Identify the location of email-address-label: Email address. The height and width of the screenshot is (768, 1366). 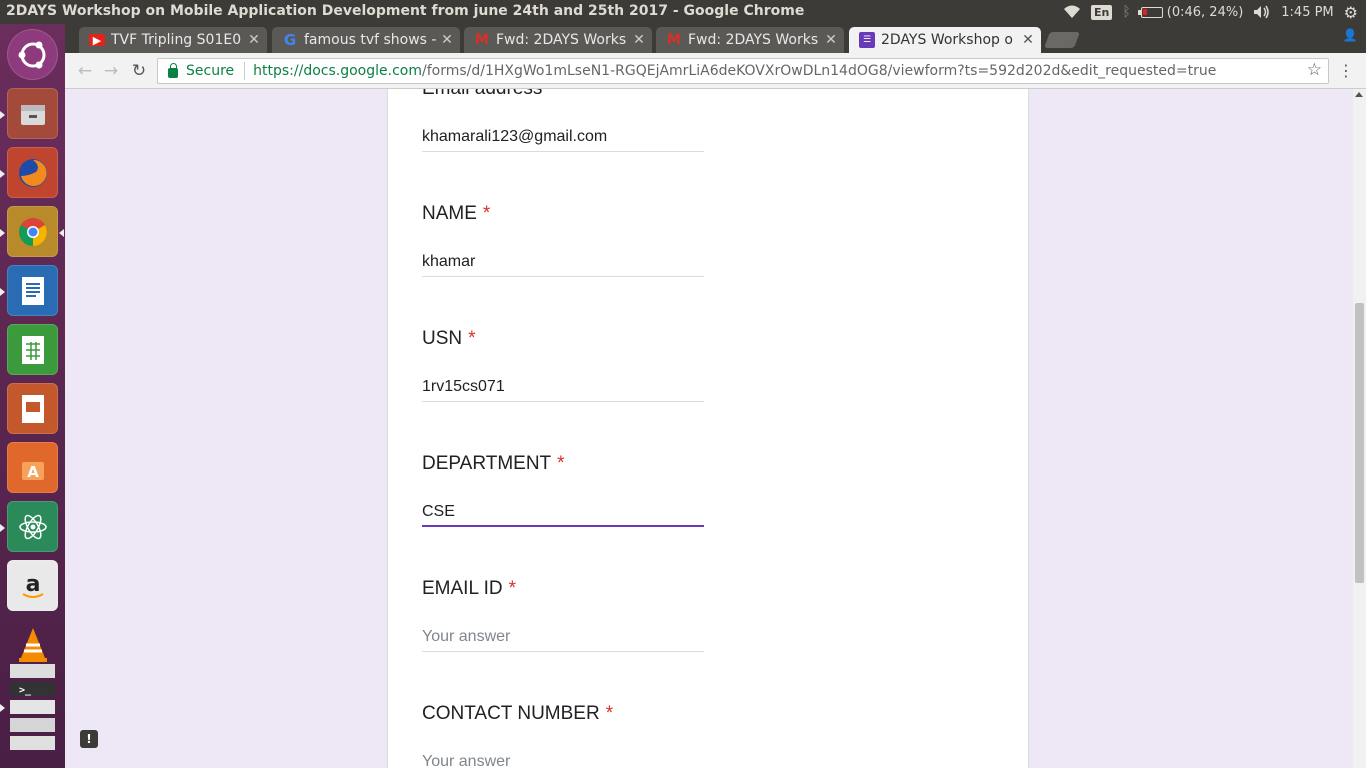
(482, 94).